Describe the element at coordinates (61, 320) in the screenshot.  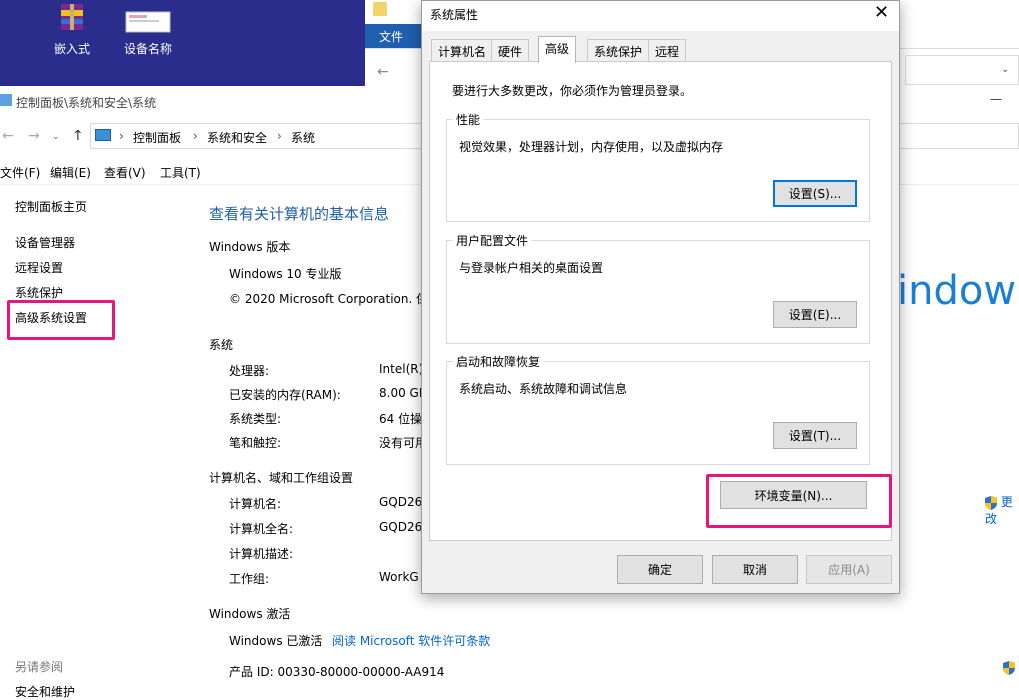
I see `highlight-box-advanced-settings` at that location.